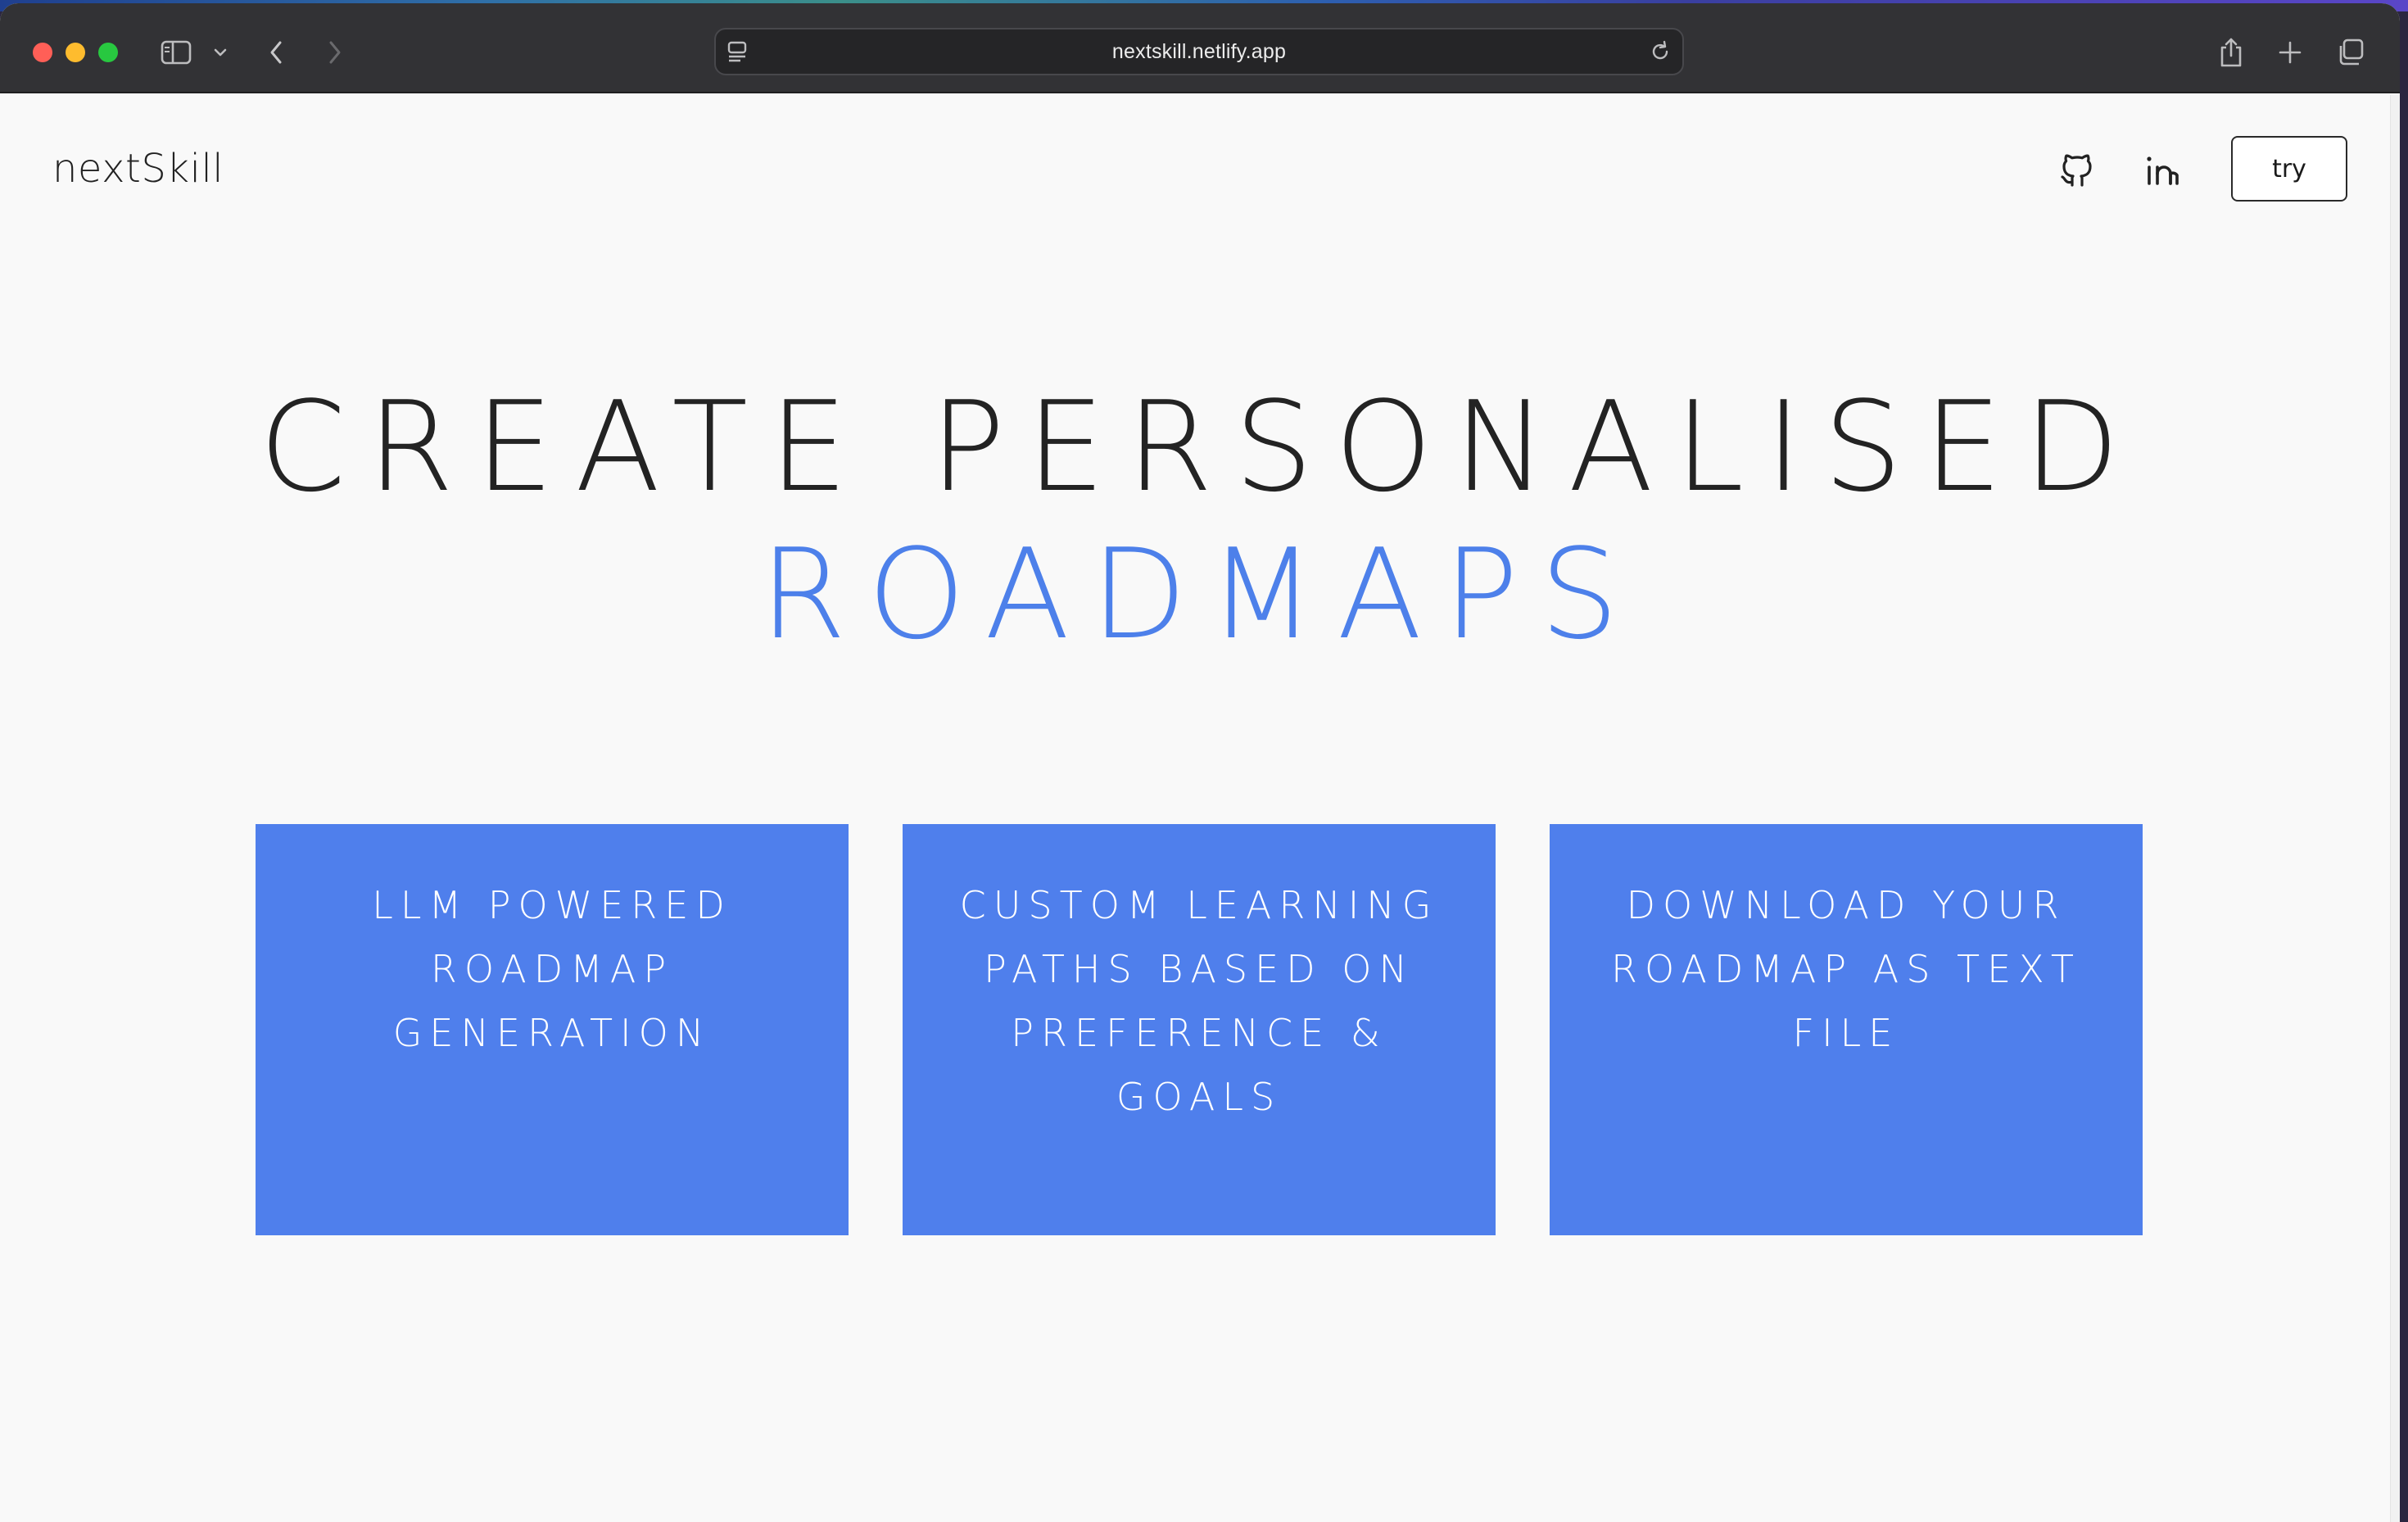 This screenshot has width=2408, height=1522. I want to click on chevron-down-icon, so click(220, 52).